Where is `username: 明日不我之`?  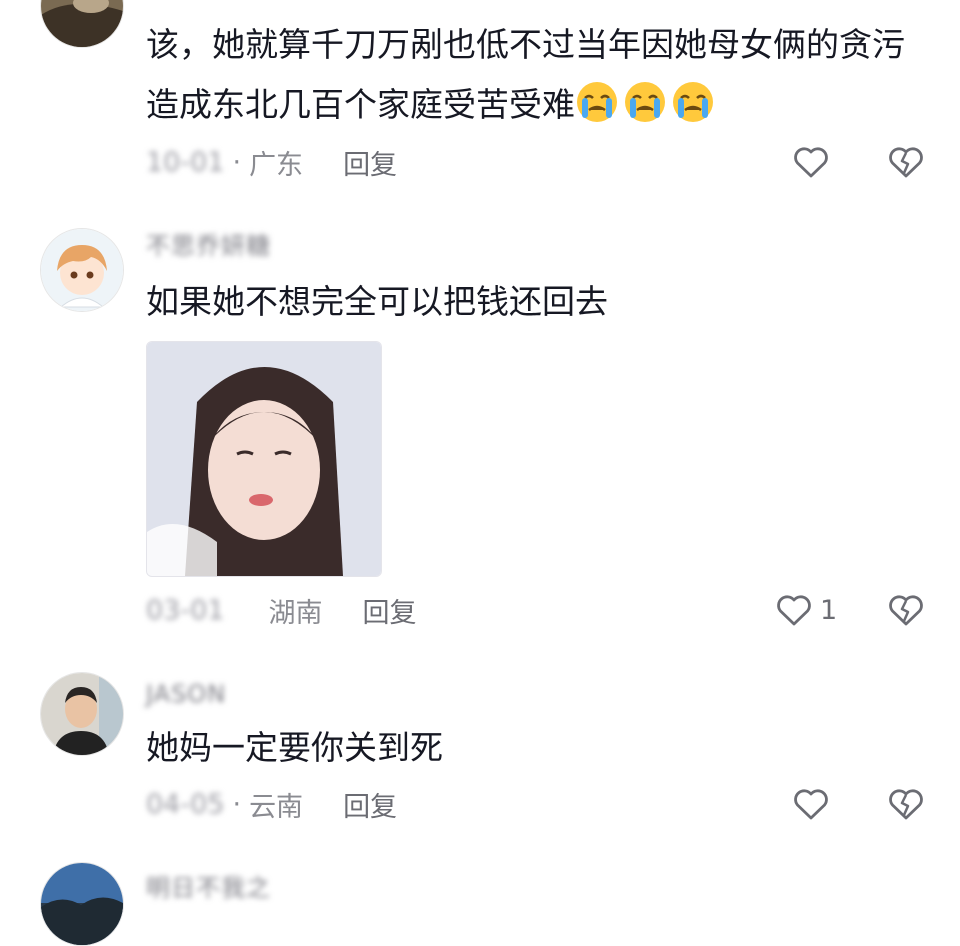 username: 明日不我之 is located at coordinates (208, 885).